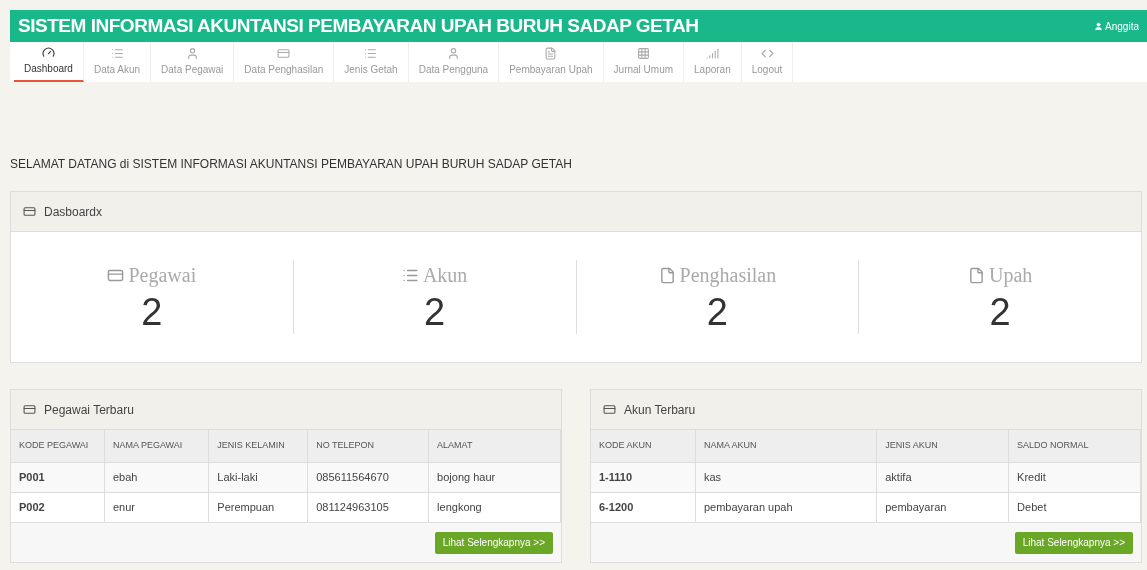 This screenshot has height=570, width=1147. I want to click on nav-tab: Data Pegawai, so click(193, 62).